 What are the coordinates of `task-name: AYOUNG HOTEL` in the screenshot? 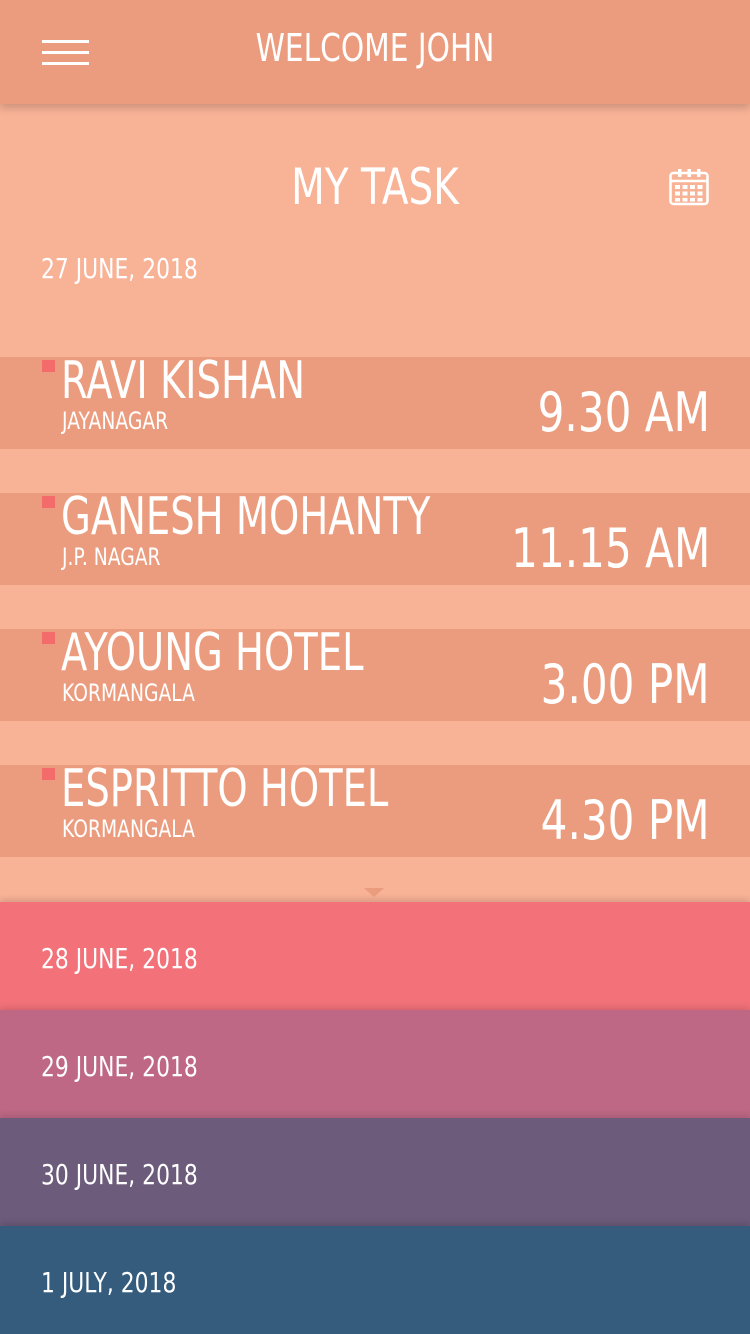 It's located at (212, 653).